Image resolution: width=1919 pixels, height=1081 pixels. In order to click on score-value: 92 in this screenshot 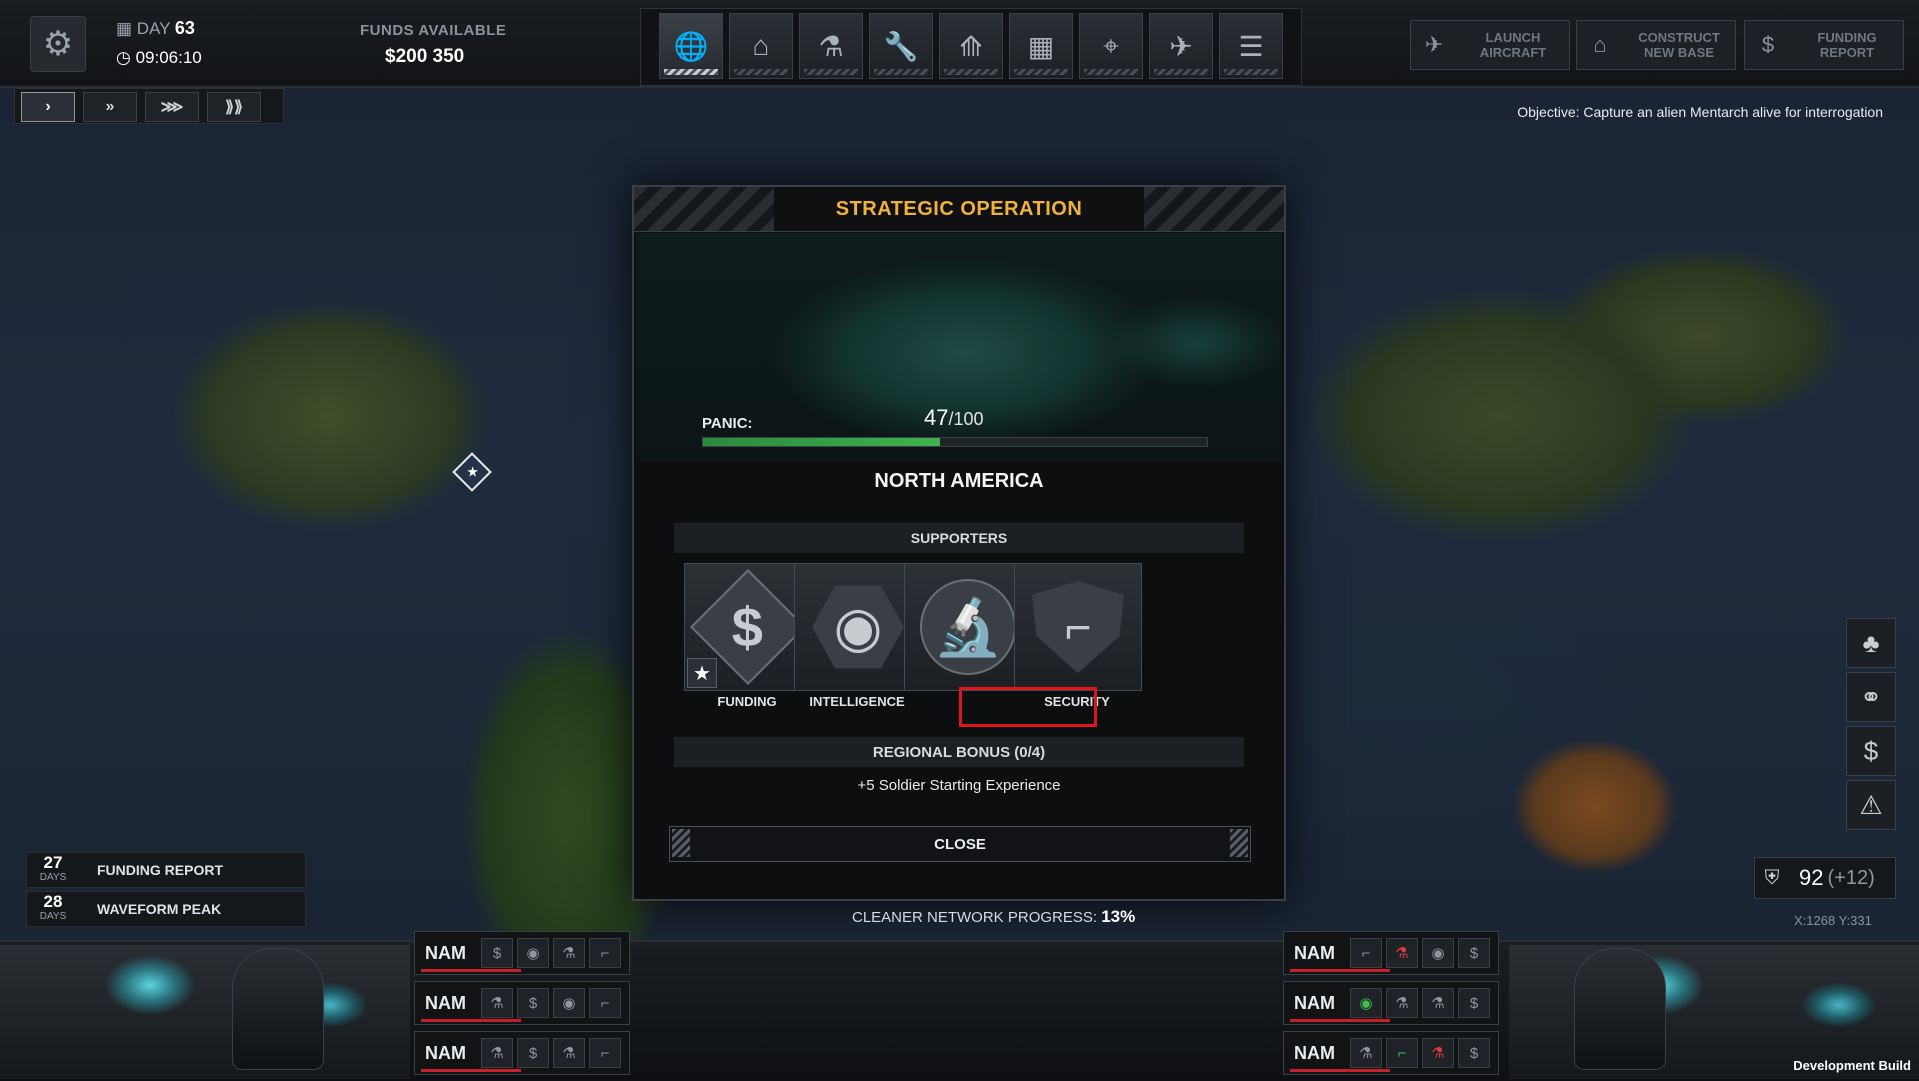, I will do `click(1811, 877)`.